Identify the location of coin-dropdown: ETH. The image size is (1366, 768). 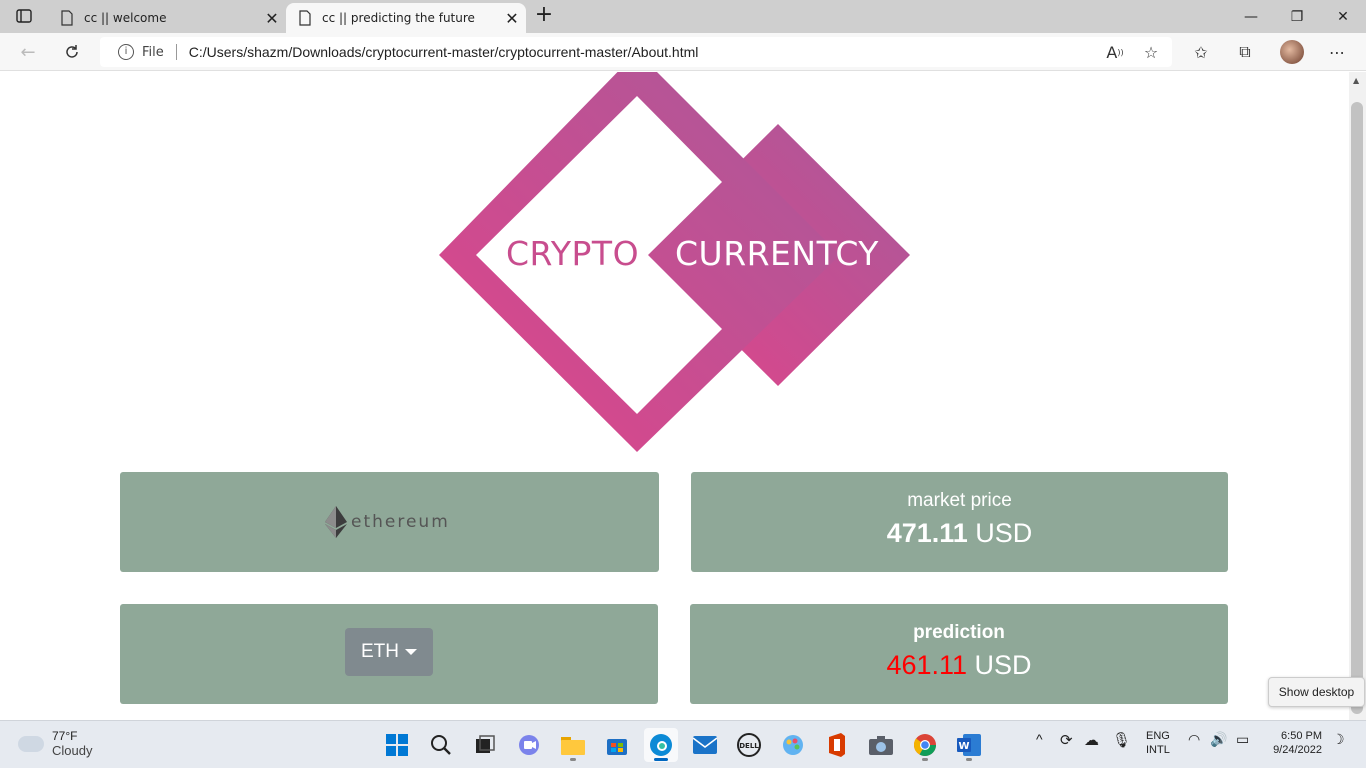
(389, 652).